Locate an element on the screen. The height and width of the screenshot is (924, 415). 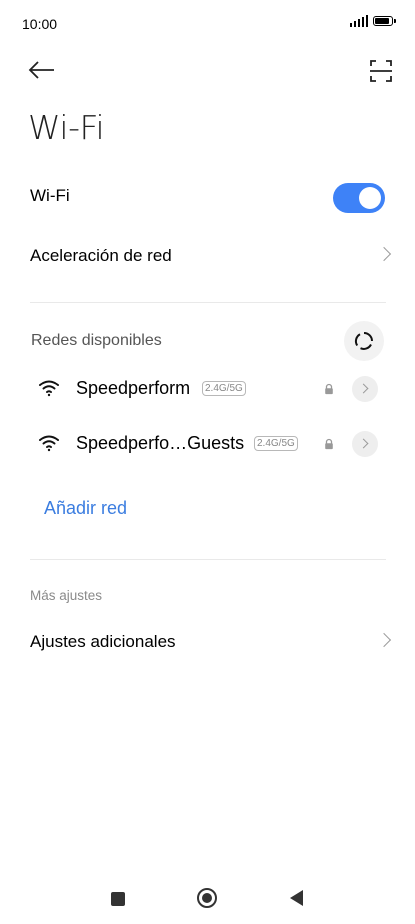
nav-recents-button is located at coordinates (118, 899).